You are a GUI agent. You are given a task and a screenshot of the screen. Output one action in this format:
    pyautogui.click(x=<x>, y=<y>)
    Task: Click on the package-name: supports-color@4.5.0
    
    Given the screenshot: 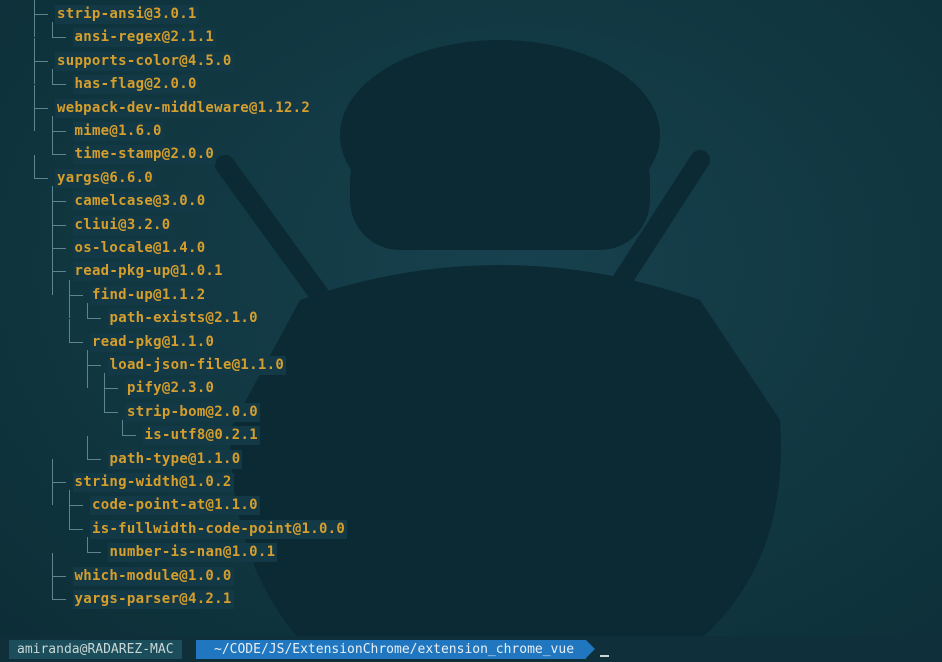 What is the action you would take?
    pyautogui.click(x=144, y=61)
    